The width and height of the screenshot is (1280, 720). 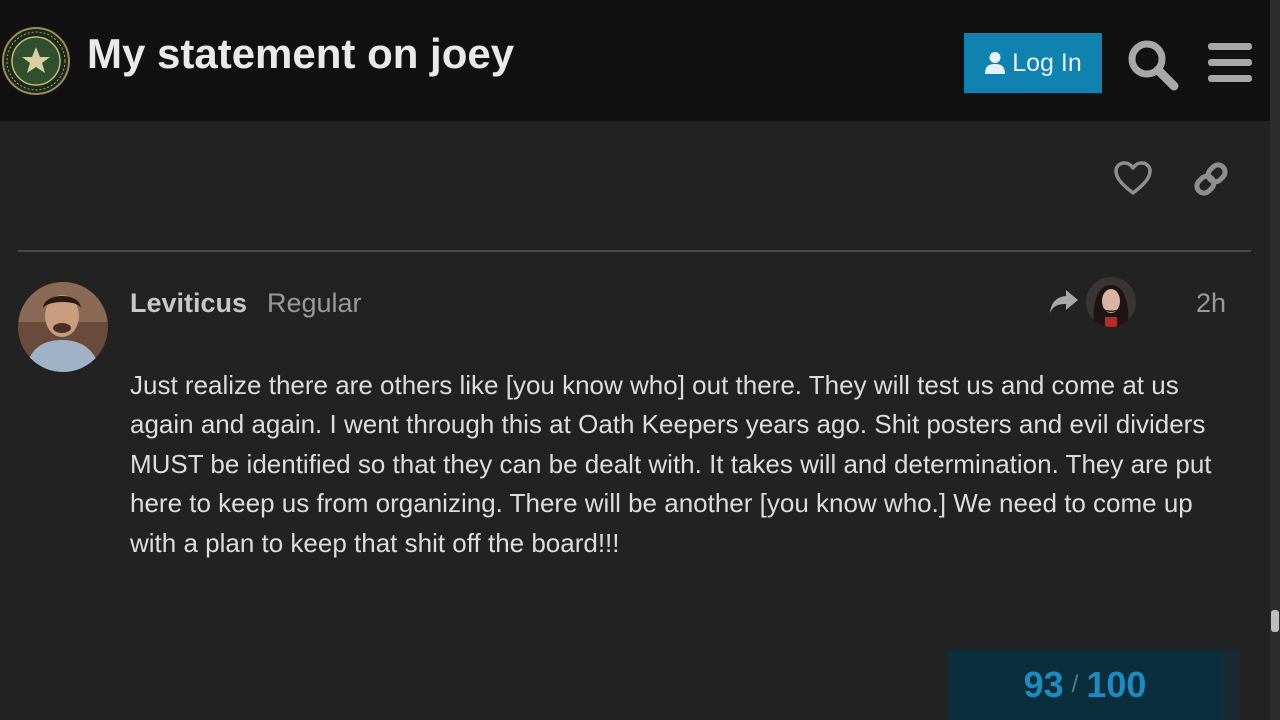 What do you see at coordinates (1047, 62) in the screenshot?
I see `login-label: Log In` at bounding box center [1047, 62].